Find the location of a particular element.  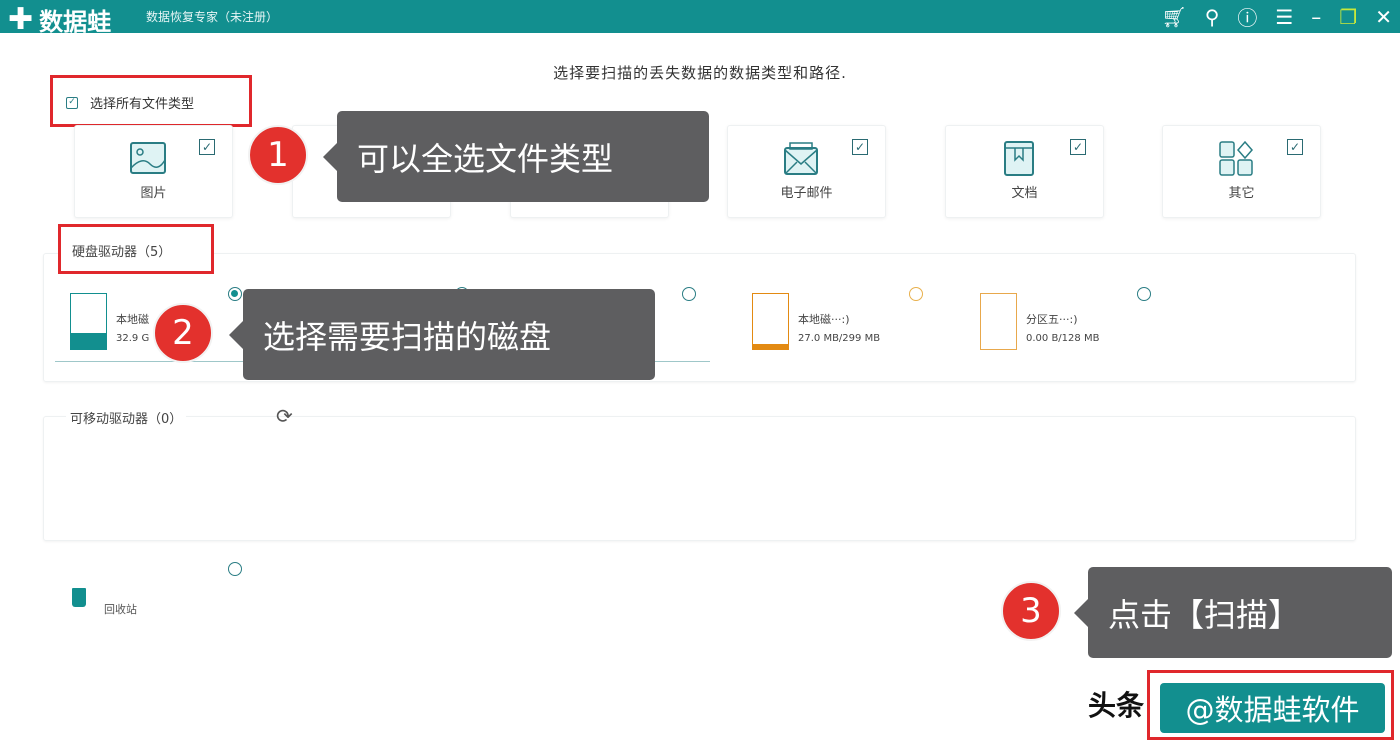

step-badge-1: 1 is located at coordinates (278, 155).